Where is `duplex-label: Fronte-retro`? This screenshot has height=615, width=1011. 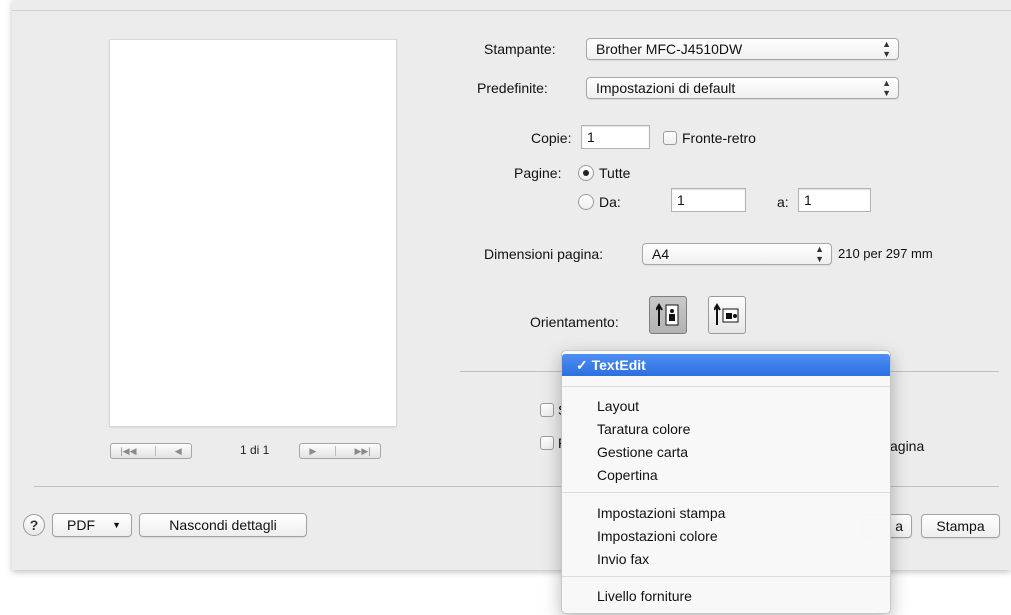
duplex-label: Fronte-retro is located at coordinates (719, 138).